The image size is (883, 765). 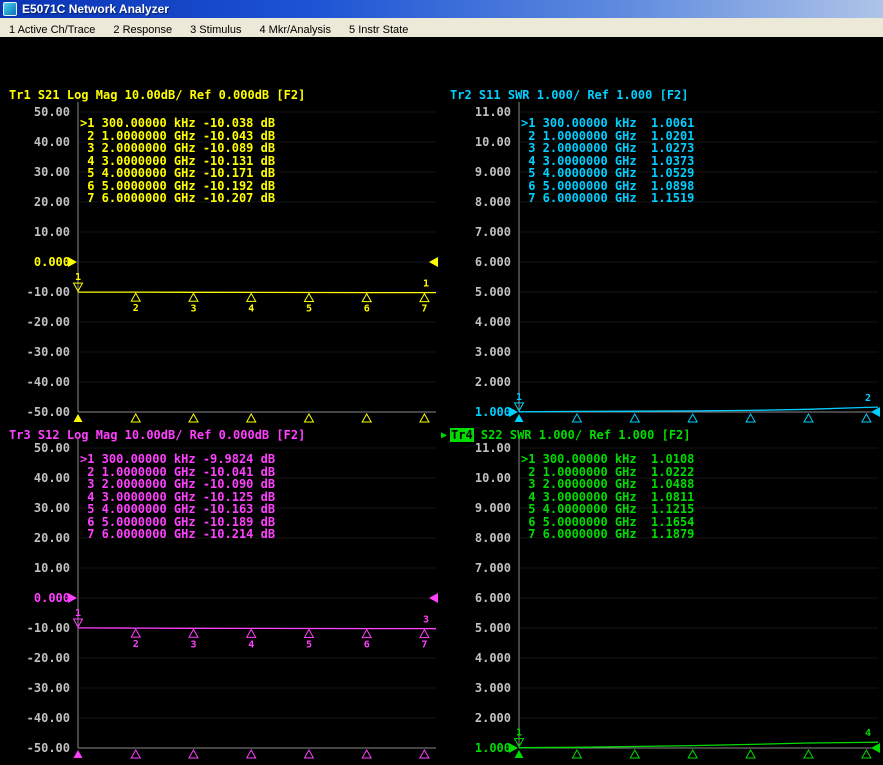 What do you see at coordinates (608, 534) in the screenshot?
I see `marker-row: 7 6.0000000 GHz 1.1879` at bounding box center [608, 534].